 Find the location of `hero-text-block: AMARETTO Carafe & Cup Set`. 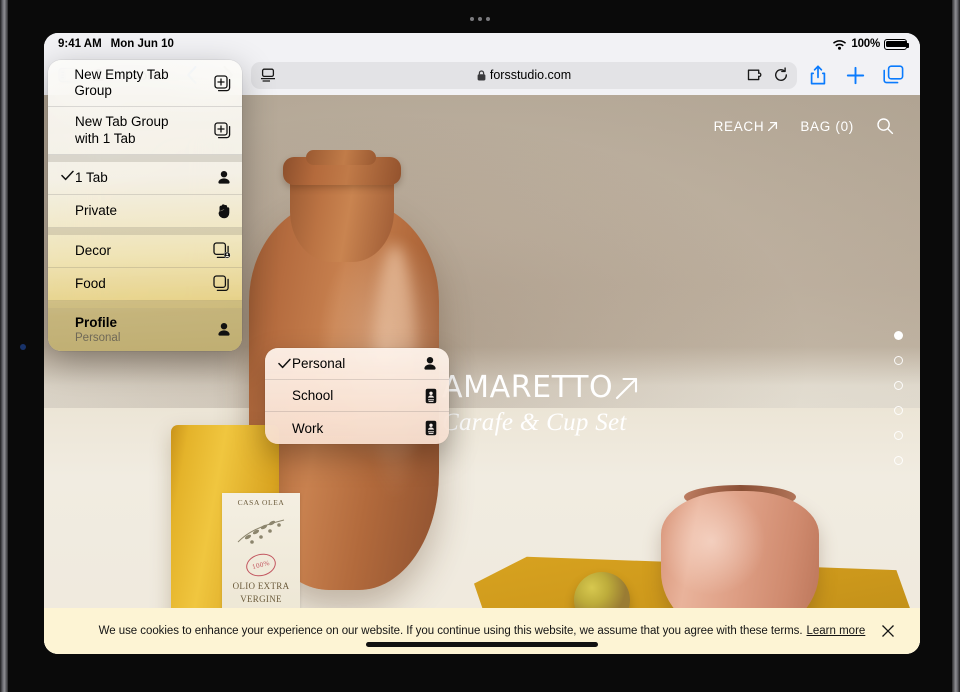

hero-text-block: AMARETTO Carafe & Cup Set is located at coordinates (541, 405).